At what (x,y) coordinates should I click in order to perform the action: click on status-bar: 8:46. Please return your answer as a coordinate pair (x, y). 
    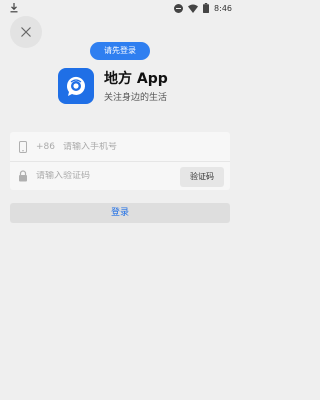
    Looking at the image, I should click on (120, 8).